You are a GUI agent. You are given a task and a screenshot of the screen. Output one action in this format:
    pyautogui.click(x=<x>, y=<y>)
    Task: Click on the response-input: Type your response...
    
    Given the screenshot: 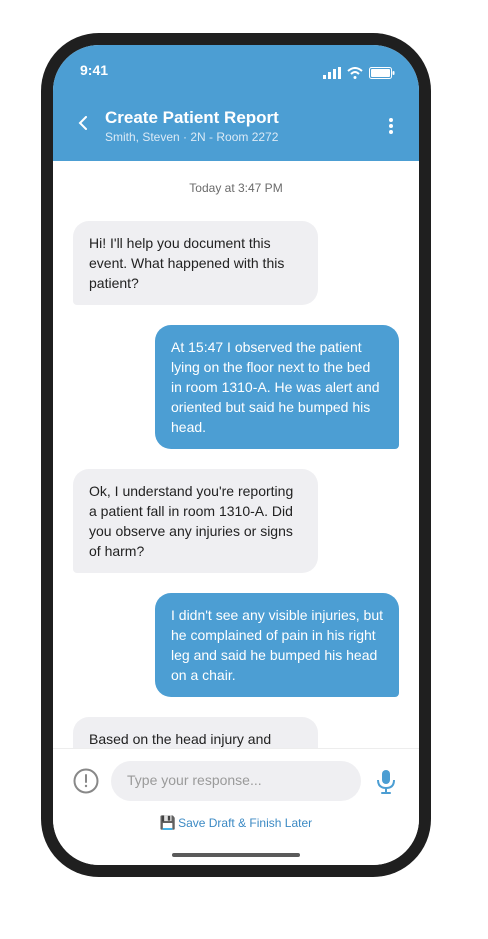 What is the action you would take?
    pyautogui.click(x=236, y=781)
    